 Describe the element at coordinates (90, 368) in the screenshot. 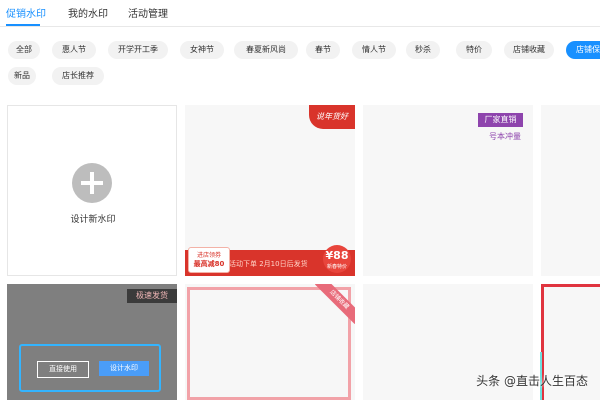

I see `hover-action-panel: 直接使用 设计水印` at that location.